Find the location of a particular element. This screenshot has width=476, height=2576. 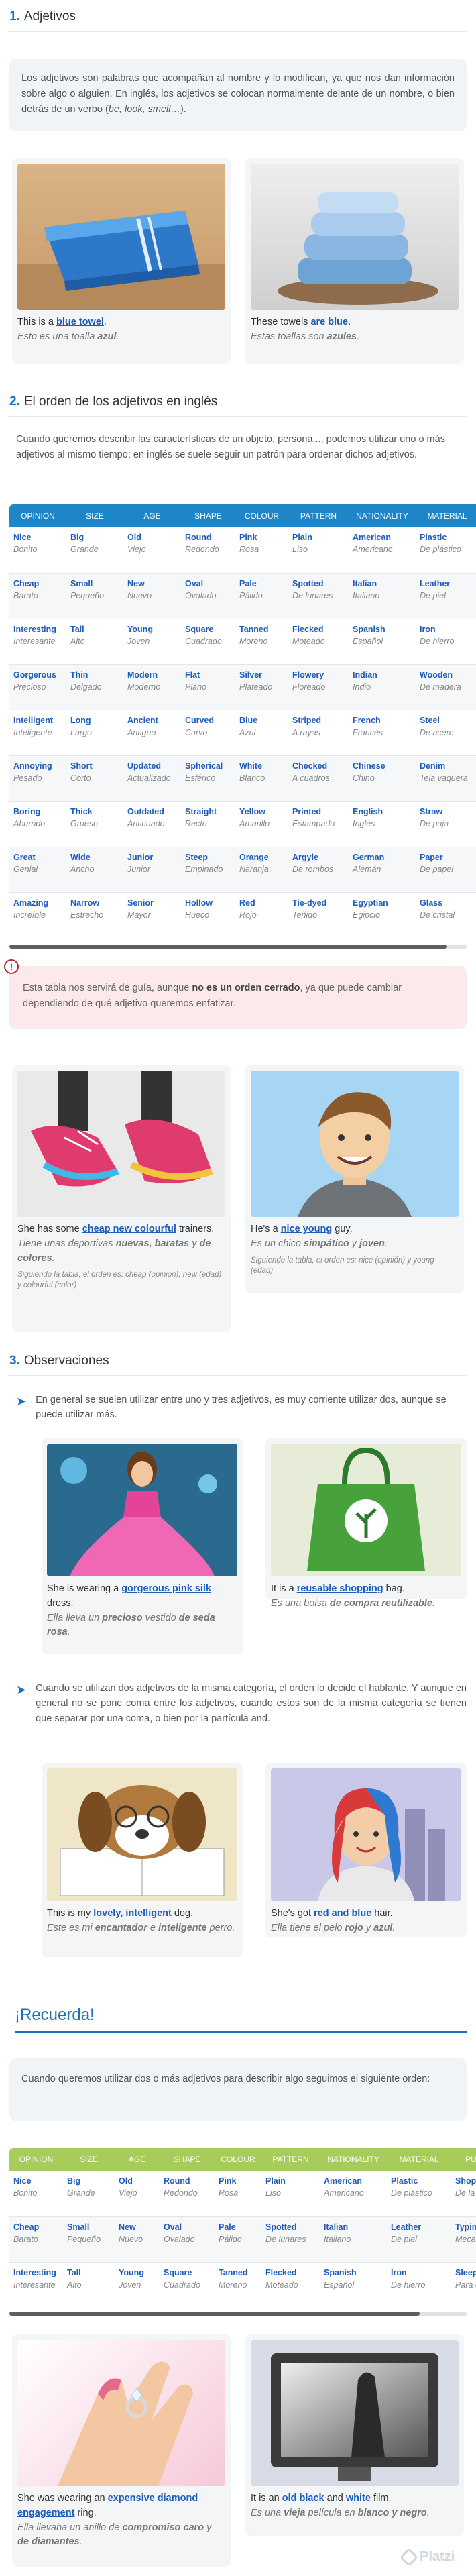

table-cell: Flecked Moteado is located at coordinates (290, 2285).